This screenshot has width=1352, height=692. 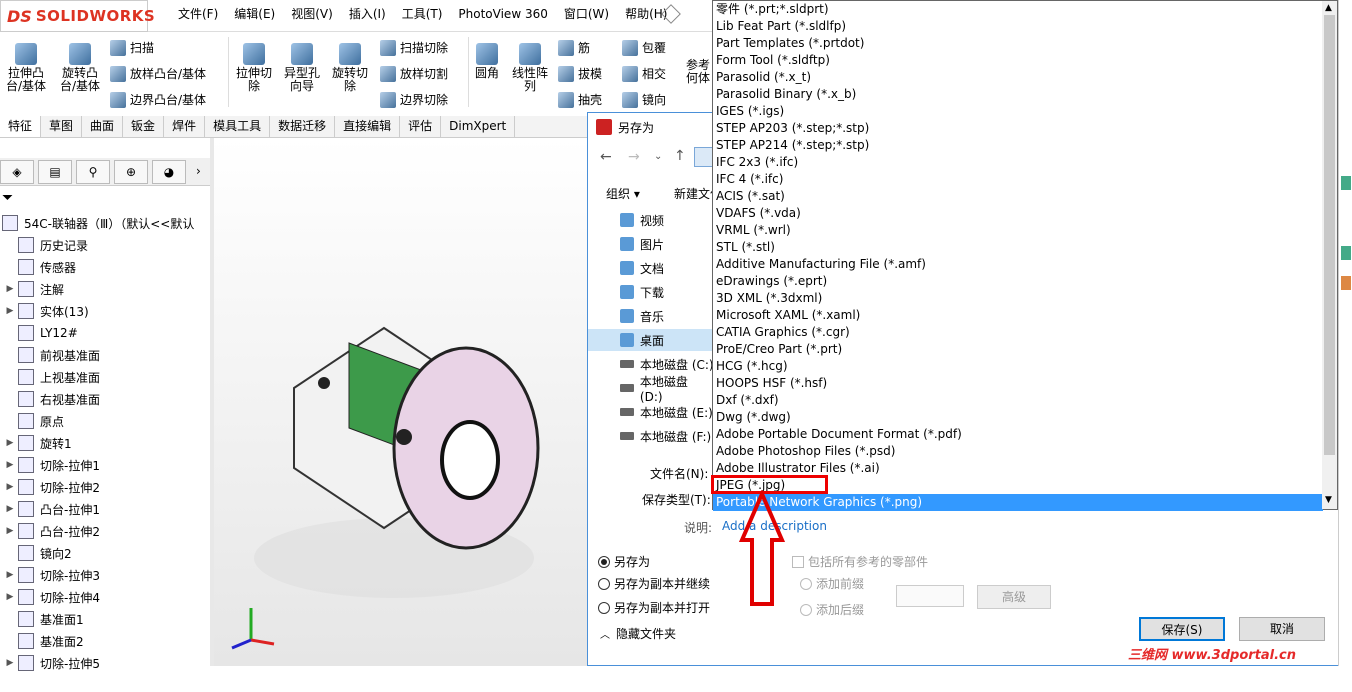 I want to click on file-type-option: STEP AP214 (*.step;*.stp), so click(x=792, y=145).